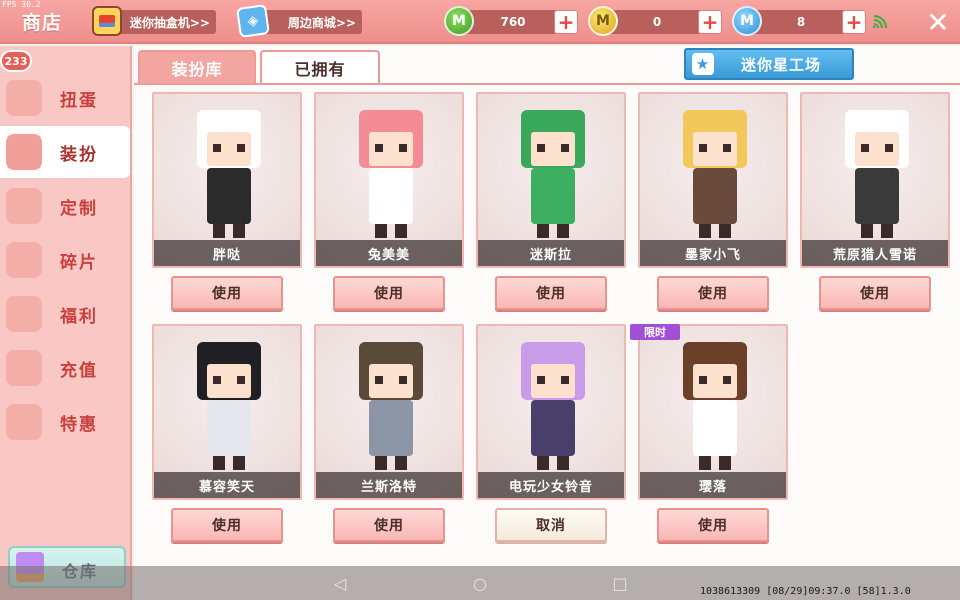 This screenshot has height=600, width=960. I want to click on sidebar-item-fragments: 碎片, so click(65, 260).